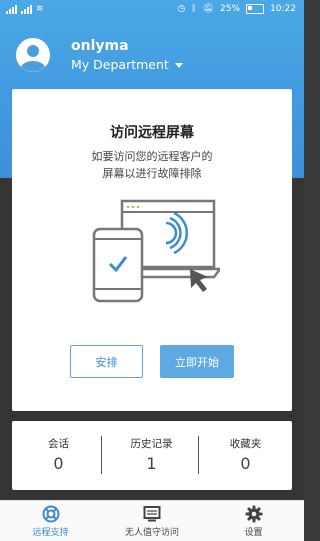  I want to click on signal-indicators: ≋, so click(25, 9).